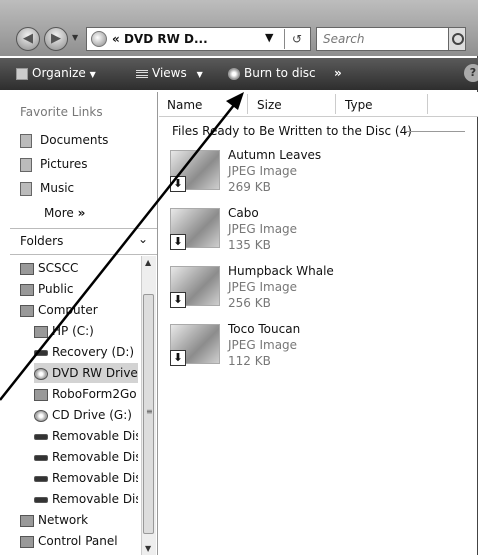 The image size is (478, 555). Describe the element at coordinates (142, 73) in the screenshot. I see `views-icon` at that location.